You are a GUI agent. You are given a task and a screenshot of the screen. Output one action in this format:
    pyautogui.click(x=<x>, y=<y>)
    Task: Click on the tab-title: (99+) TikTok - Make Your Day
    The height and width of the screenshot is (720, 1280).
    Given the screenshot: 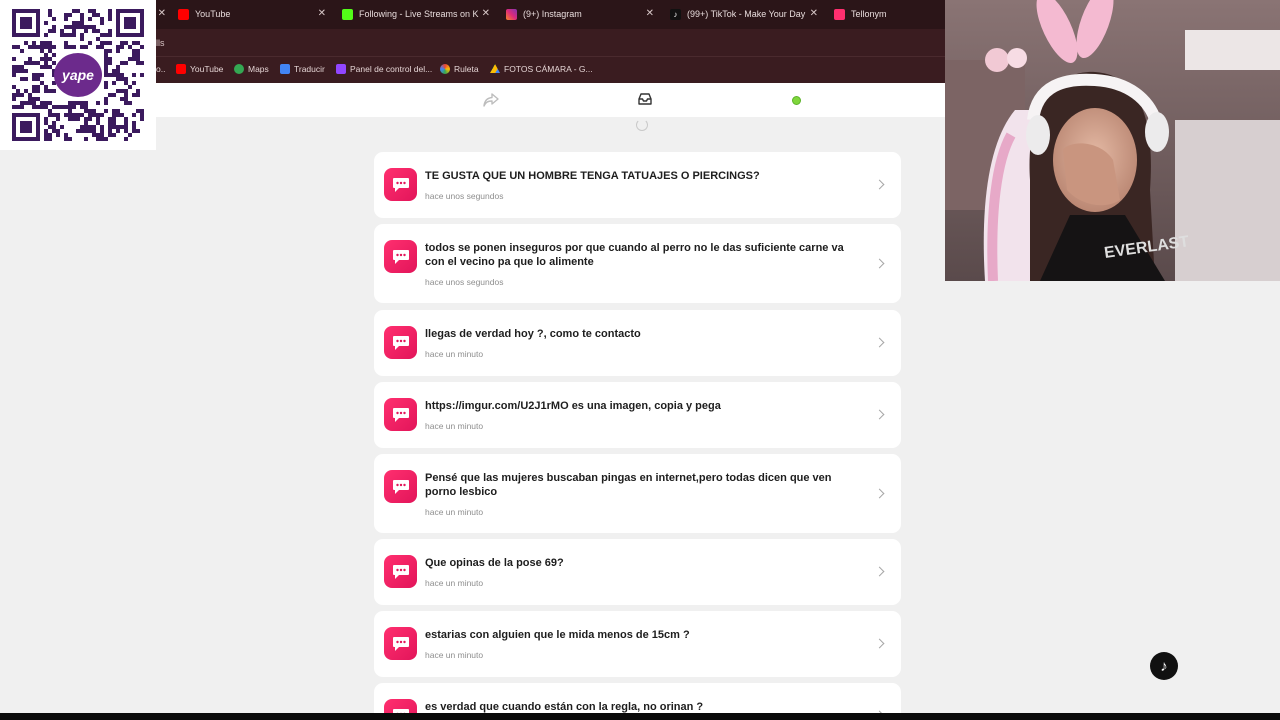 What is the action you would take?
    pyautogui.click(x=746, y=14)
    